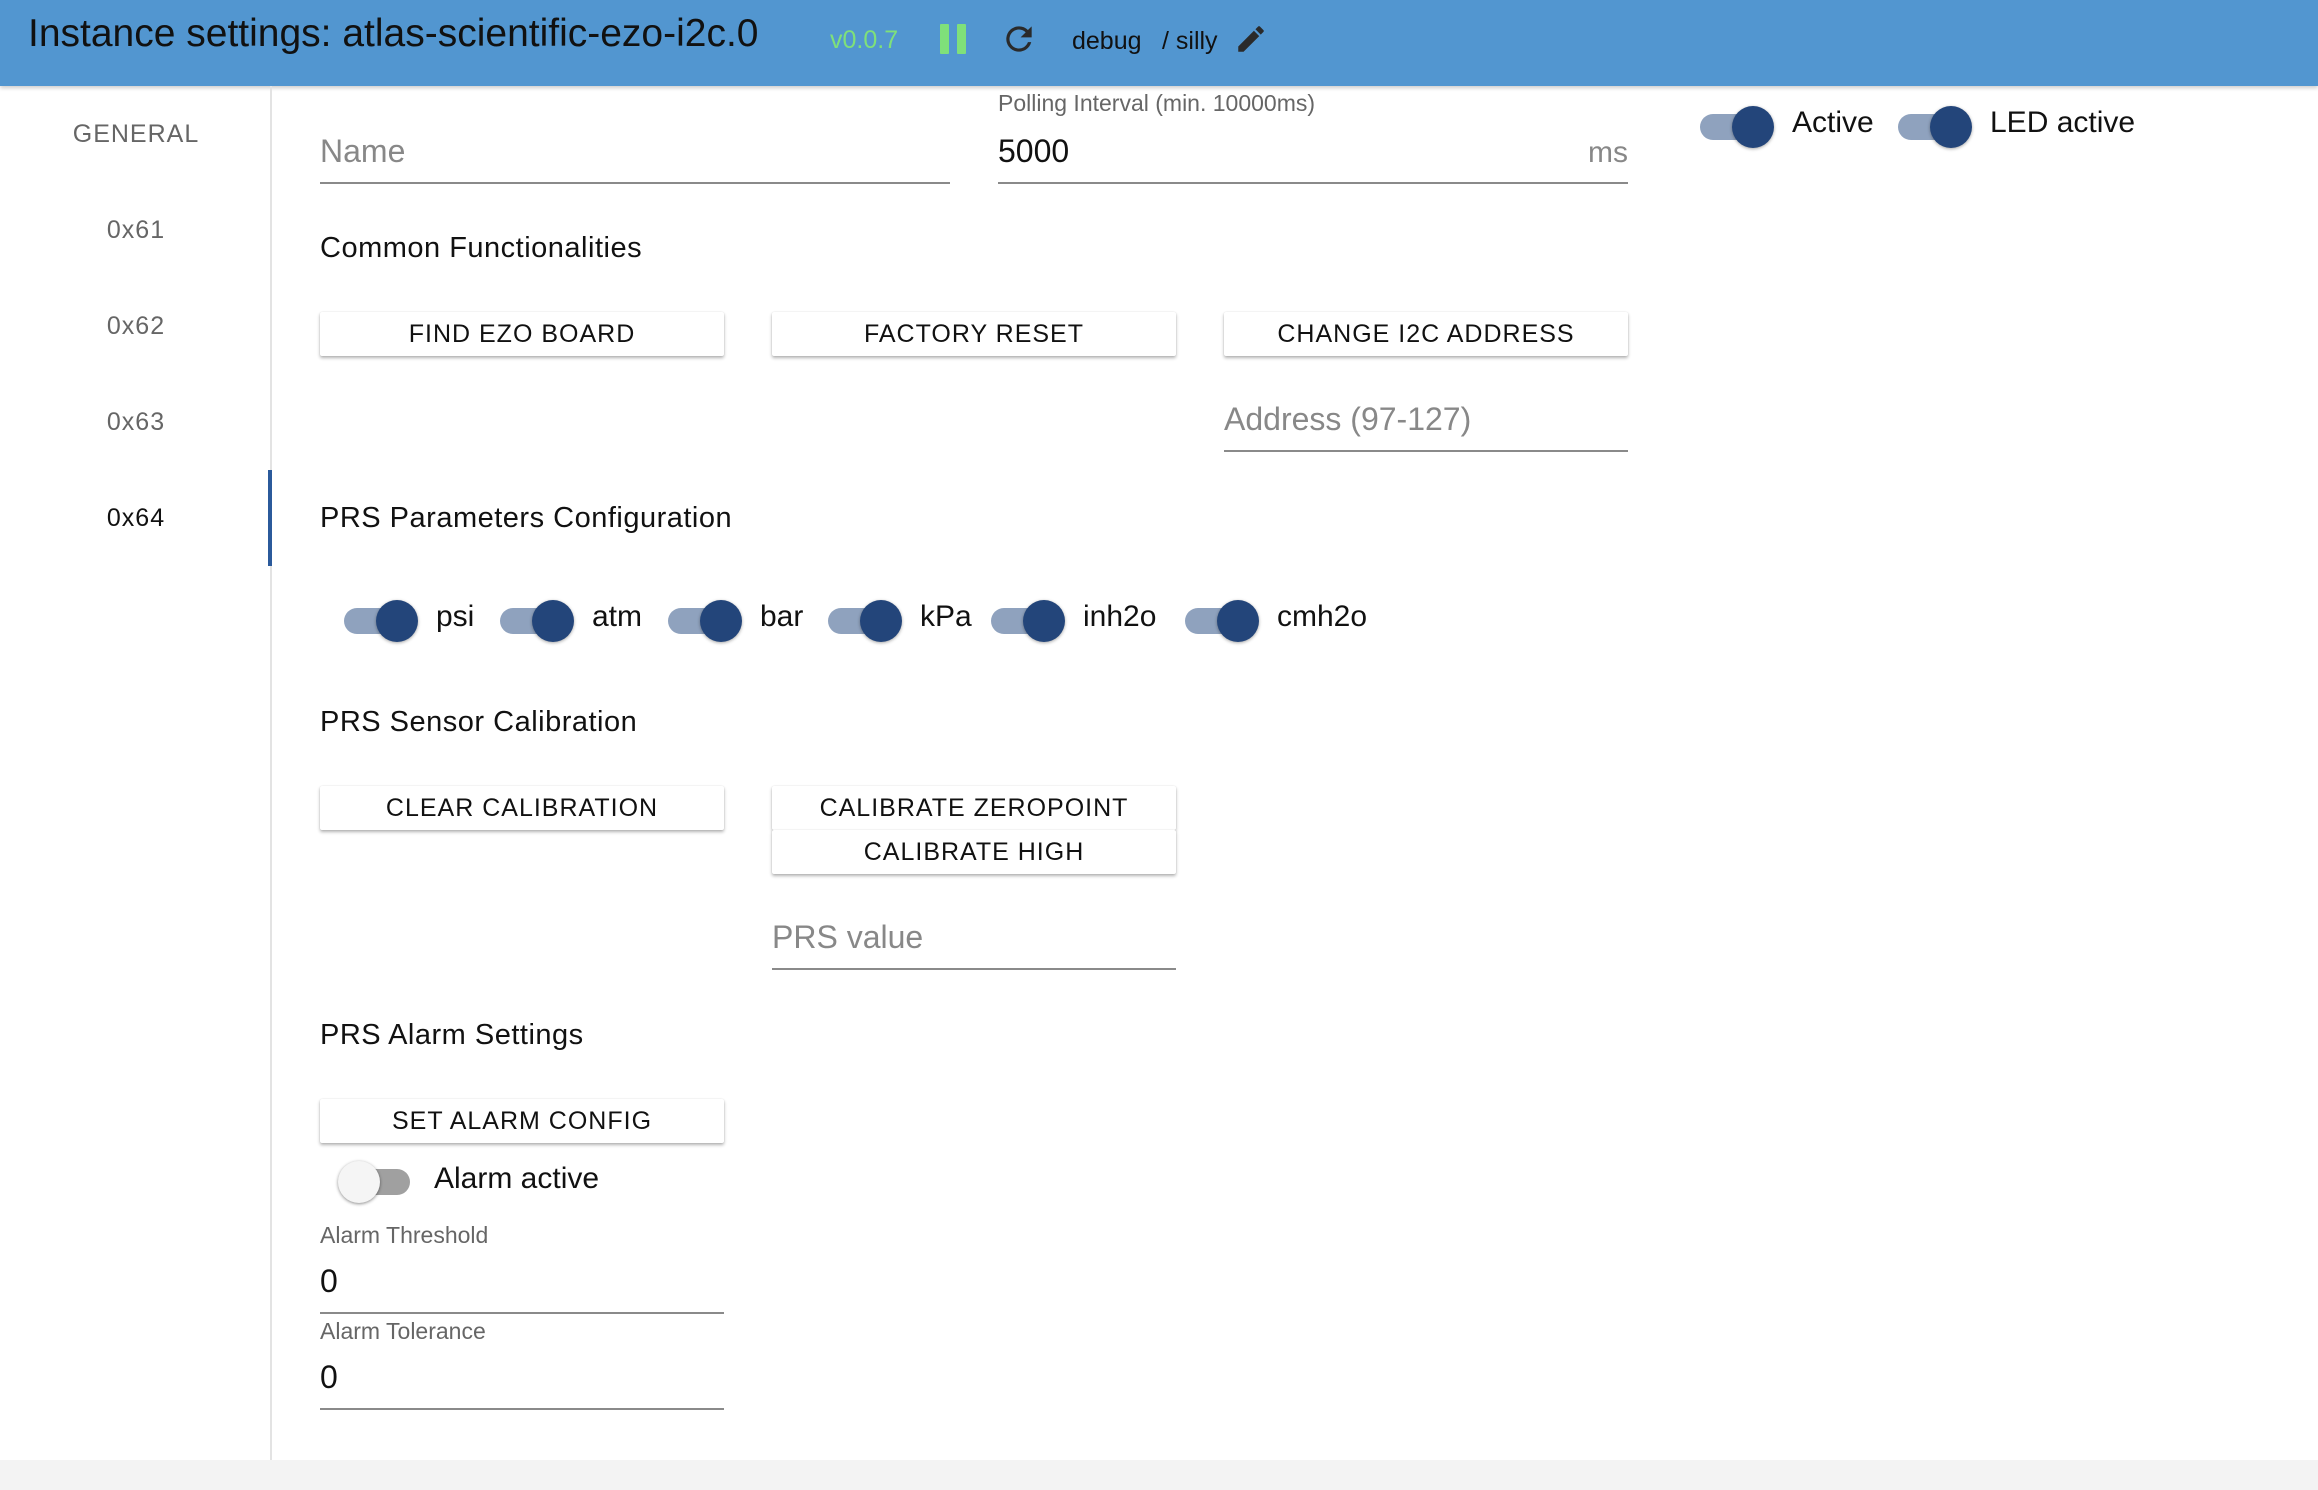  What do you see at coordinates (452, 1035) in the screenshot?
I see `prs-alarm-title: PRS Alarm Settings` at bounding box center [452, 1035].